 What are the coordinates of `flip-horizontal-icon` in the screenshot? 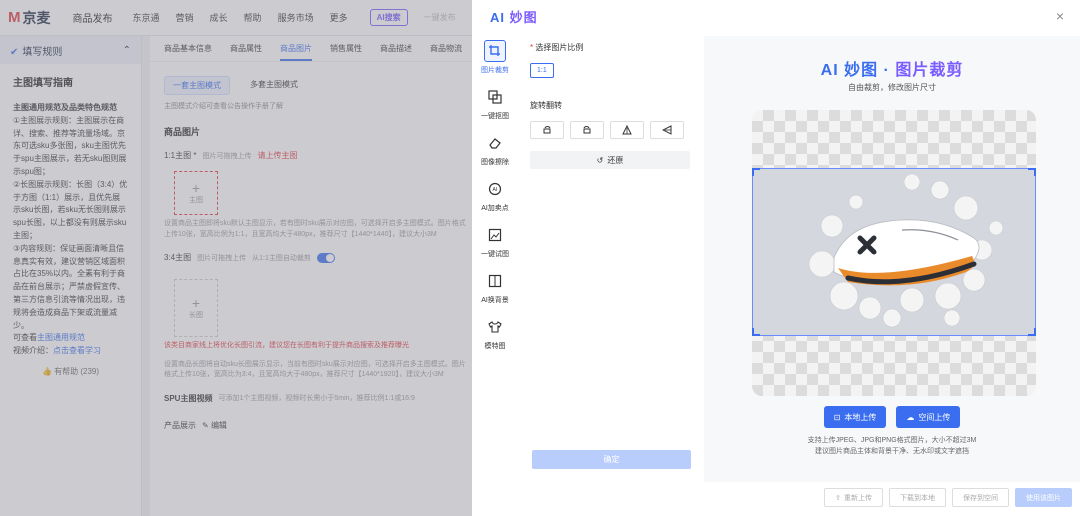 It's located at (667, 130).